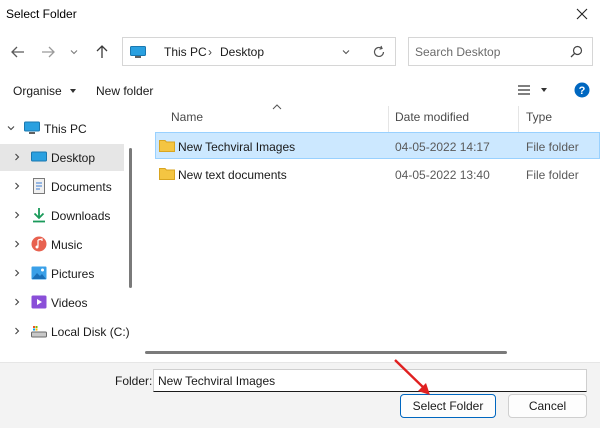 The height and width of the screenshot is (428, 600). What do you see at coordinates (187, 117) in the screenshot?
I see `column-header-name: Name` at bounding box center [187, 117].